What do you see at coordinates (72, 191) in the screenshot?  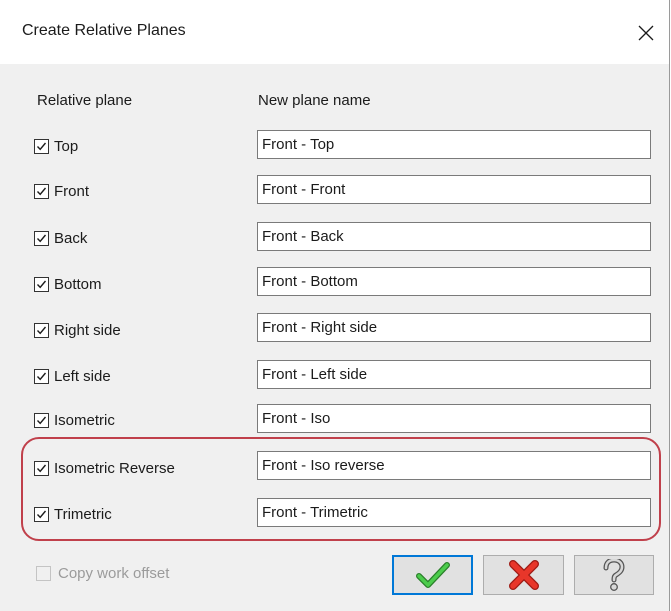 I see `checkbox-label: Front` at bounding box center [72, 191].